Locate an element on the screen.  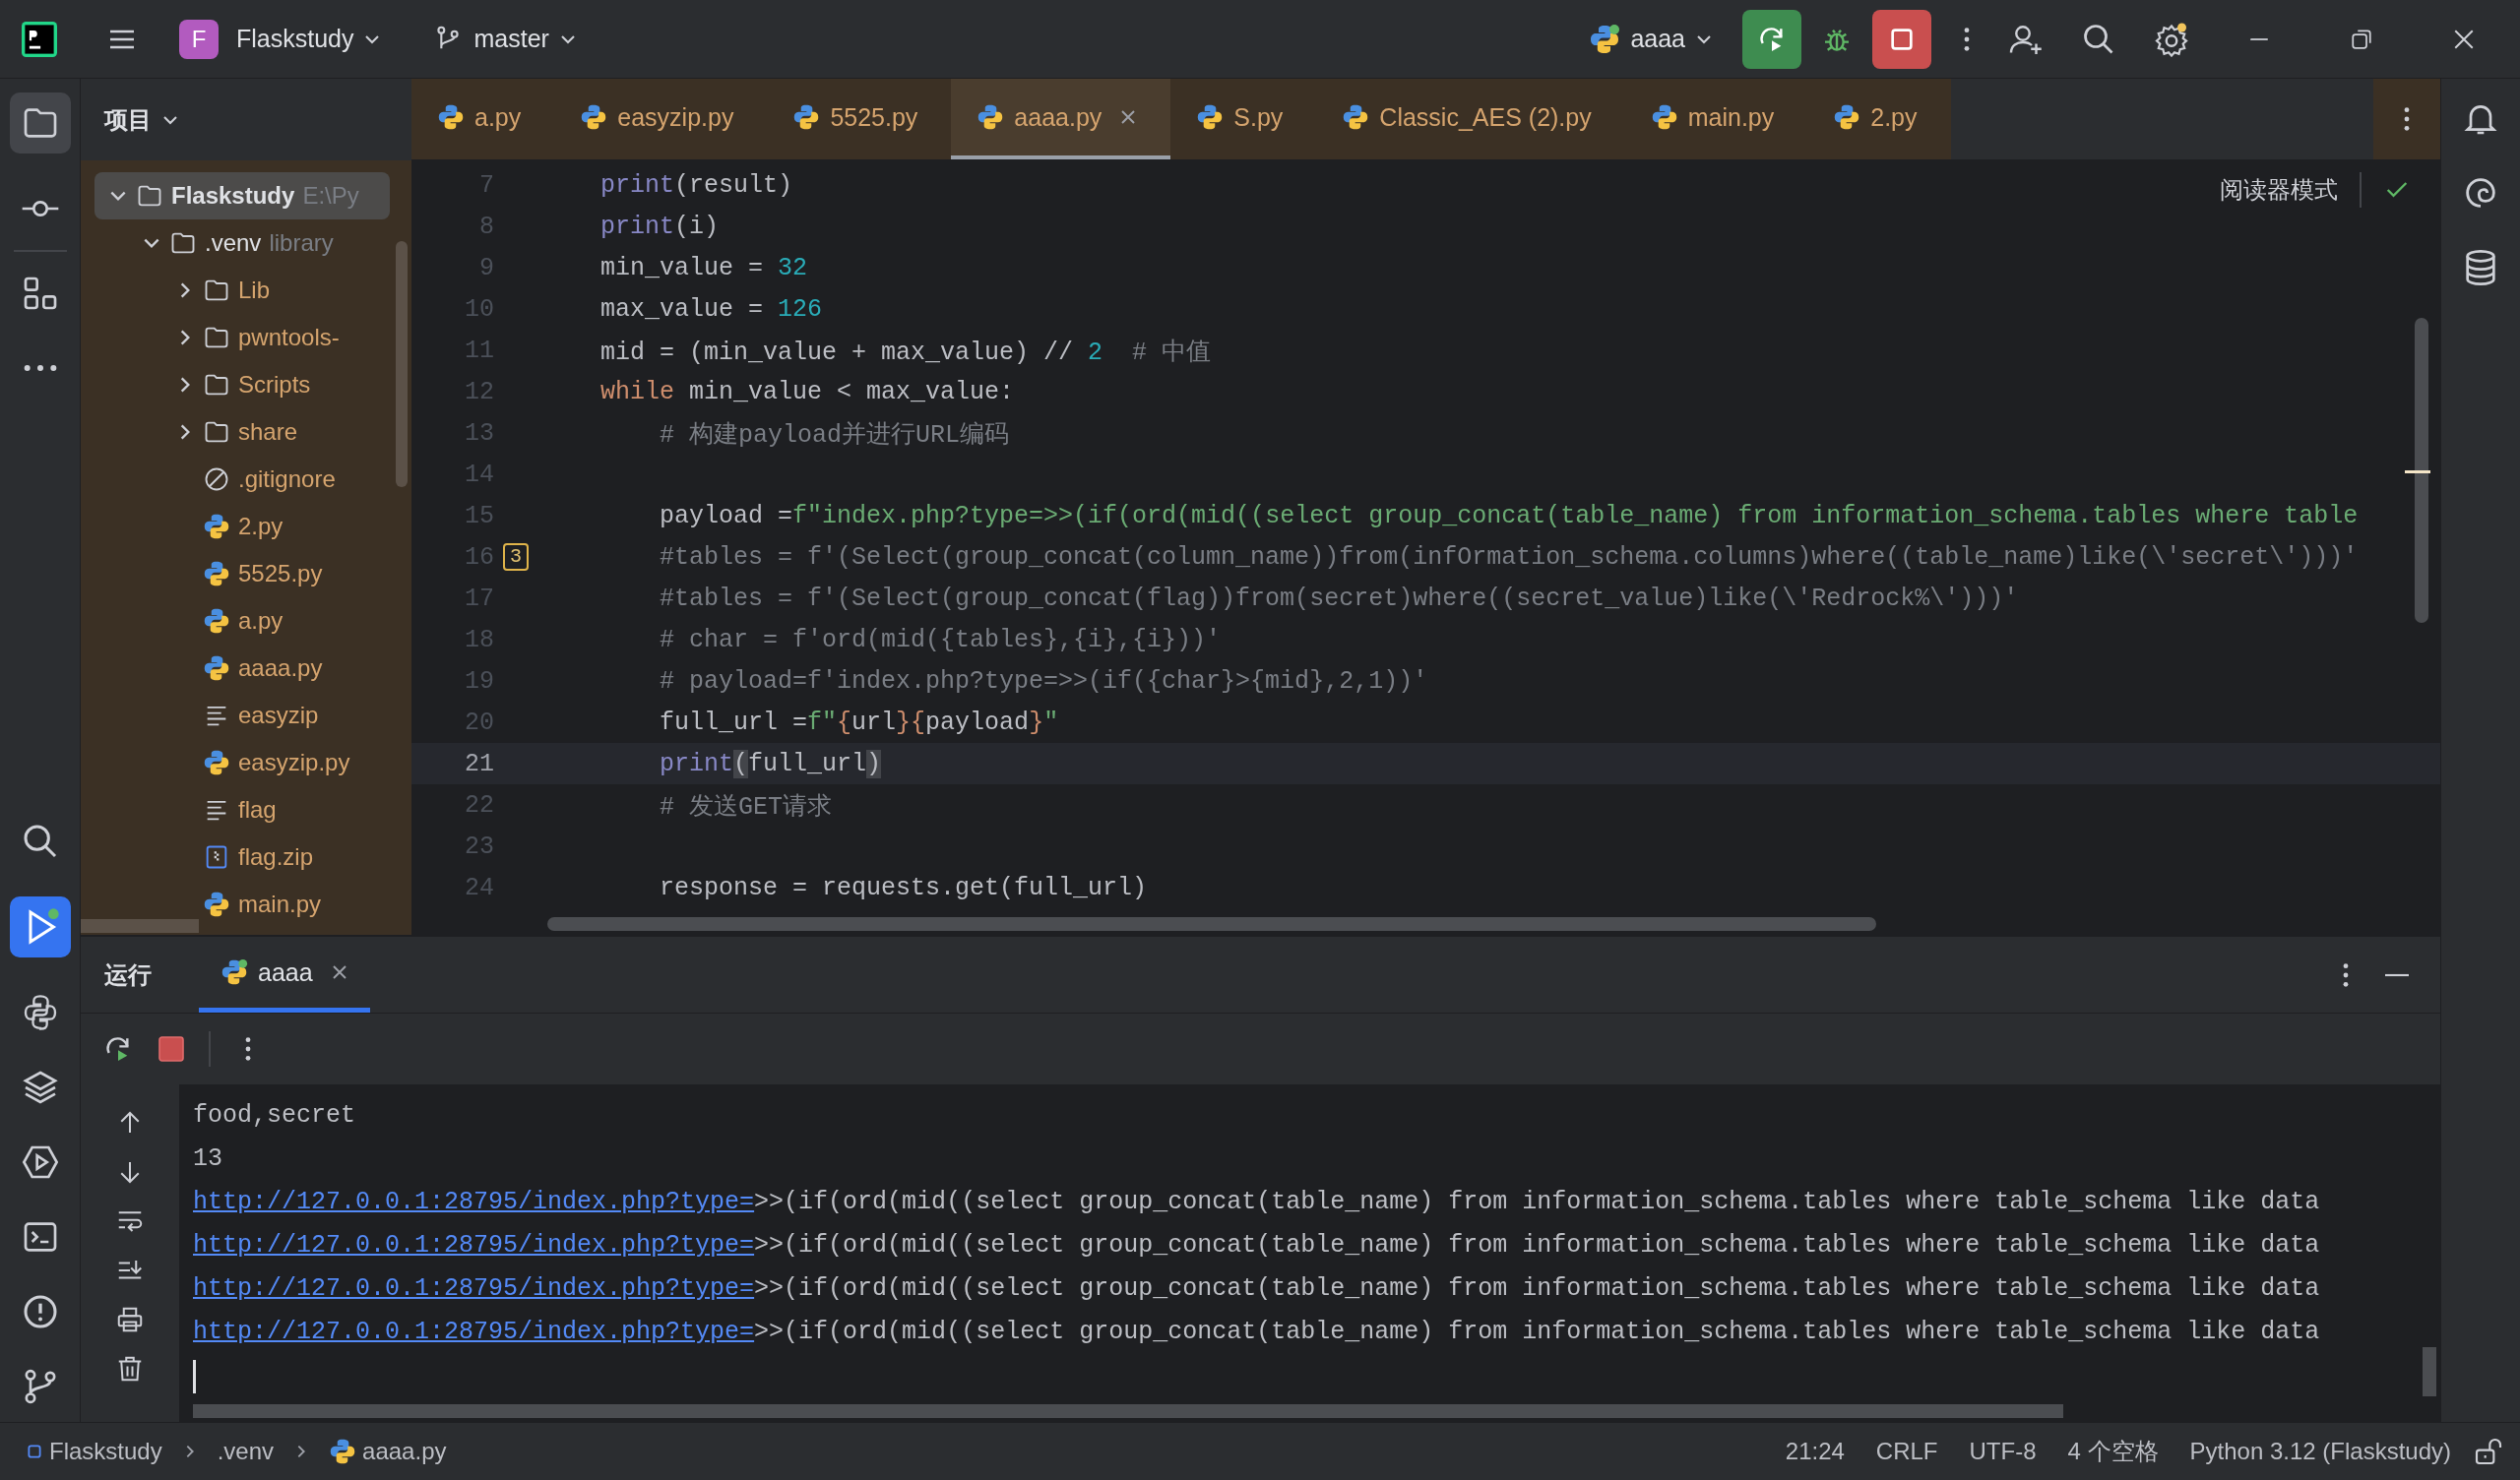
tree-item: Lib is located at coordinates (242, 290).